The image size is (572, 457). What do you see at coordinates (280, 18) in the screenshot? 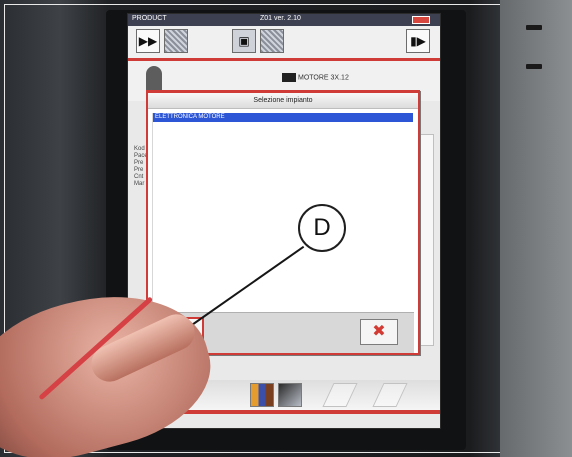
I see `version-label: Z01 ver. 2.10` at bounding box center [280, 18].